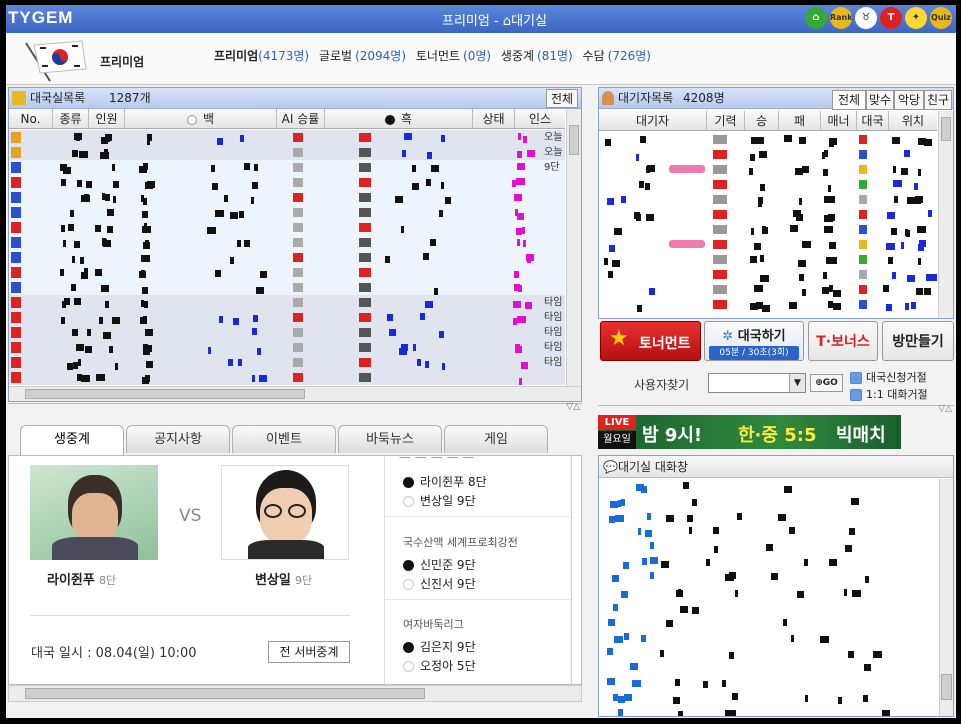  What do you see at coordinates (849, 100) in the screenshot?
I see `tab-all: 전체` at bounding box center [849, 100].